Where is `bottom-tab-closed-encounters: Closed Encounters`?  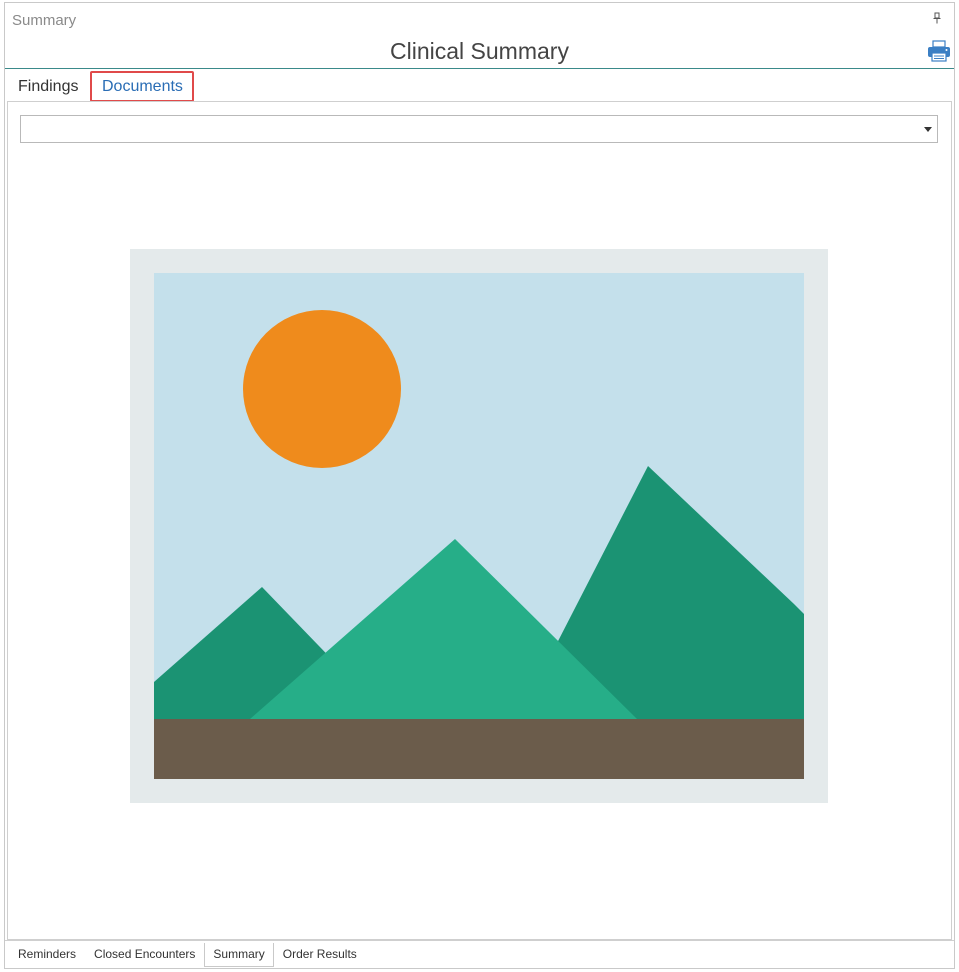 bottom-tab-closed-encounters: Closed Encounters is located at coordinates (144, 955).